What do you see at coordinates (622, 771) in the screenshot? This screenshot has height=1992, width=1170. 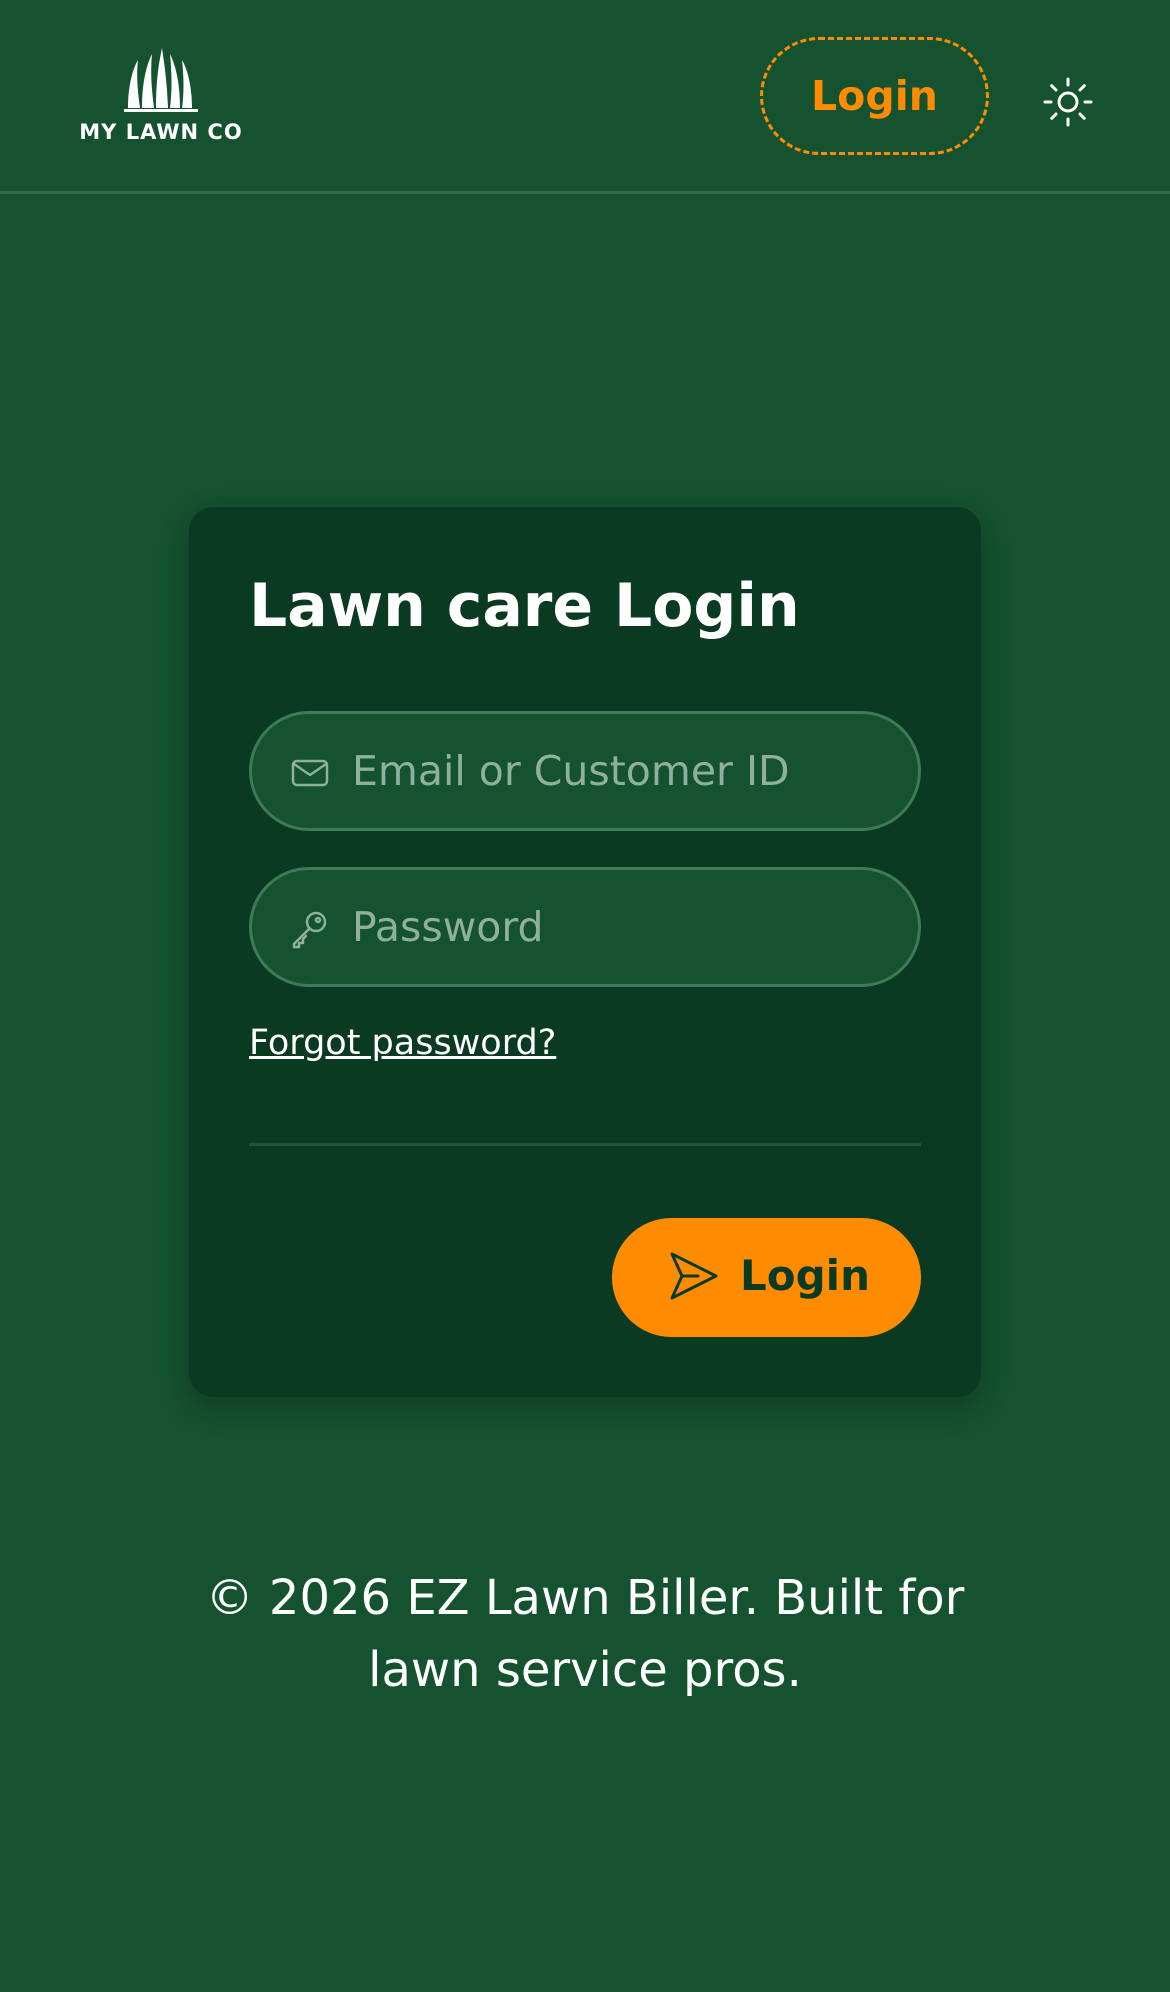 I see `email-input` at bounding box center [622, 771].